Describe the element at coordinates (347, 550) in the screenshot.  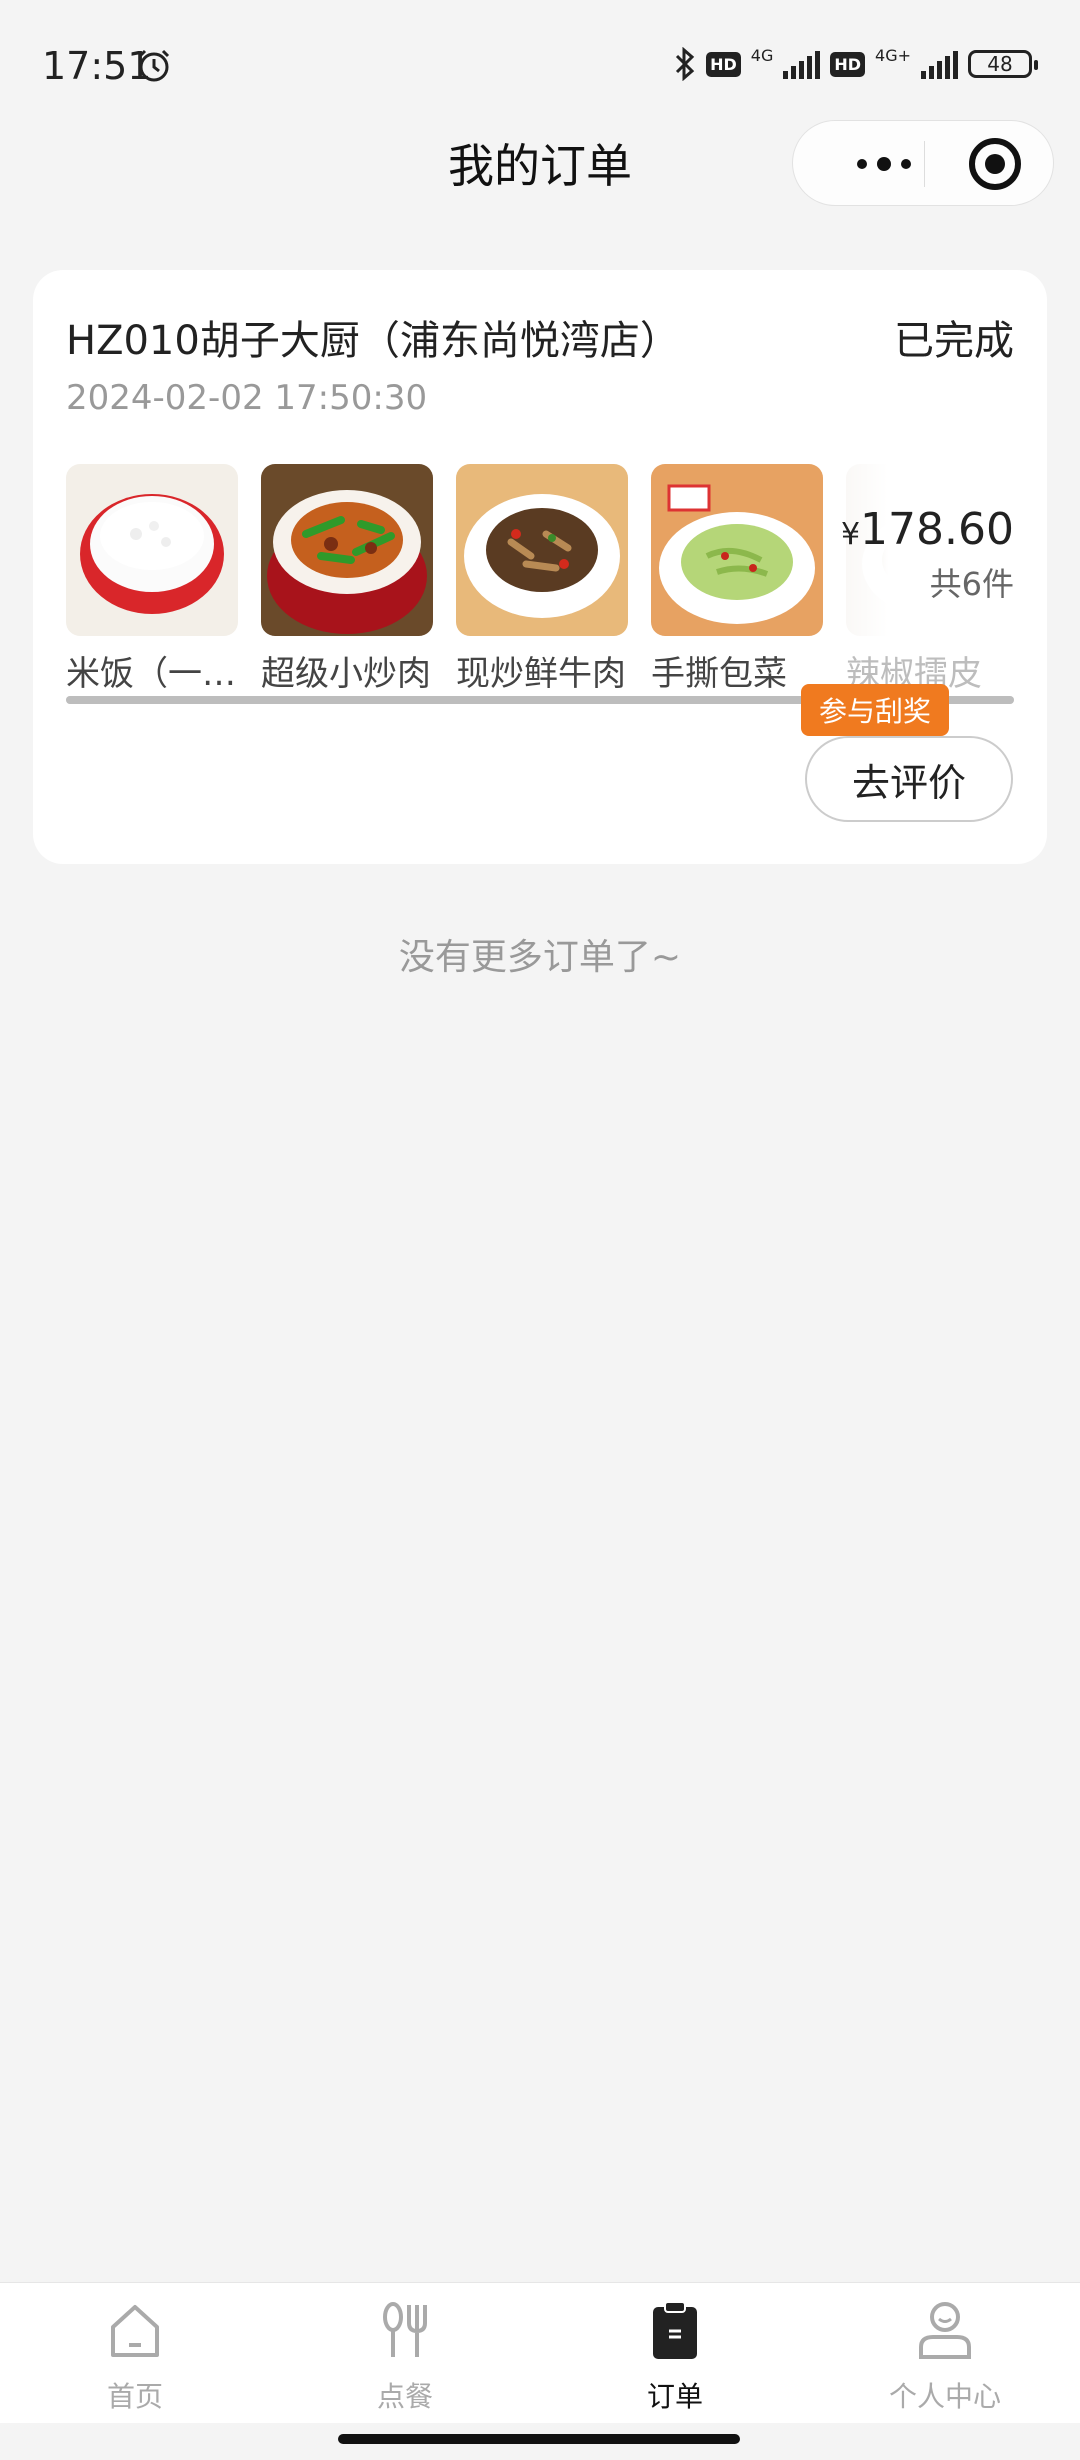
I see `stir-fried-pork-image` at that location.